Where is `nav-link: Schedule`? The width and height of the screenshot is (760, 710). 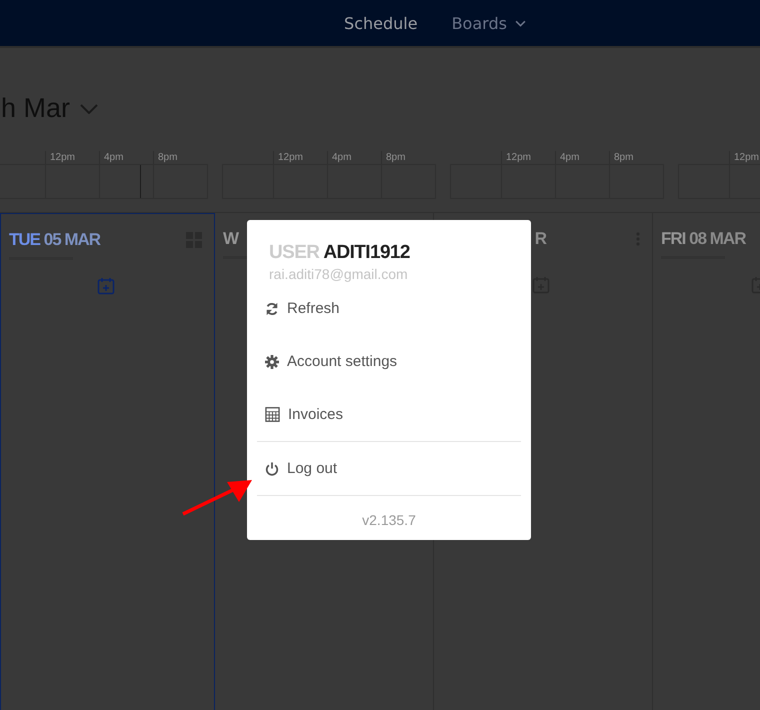
nav-link: Schedule is located at coordinates (381, 23).